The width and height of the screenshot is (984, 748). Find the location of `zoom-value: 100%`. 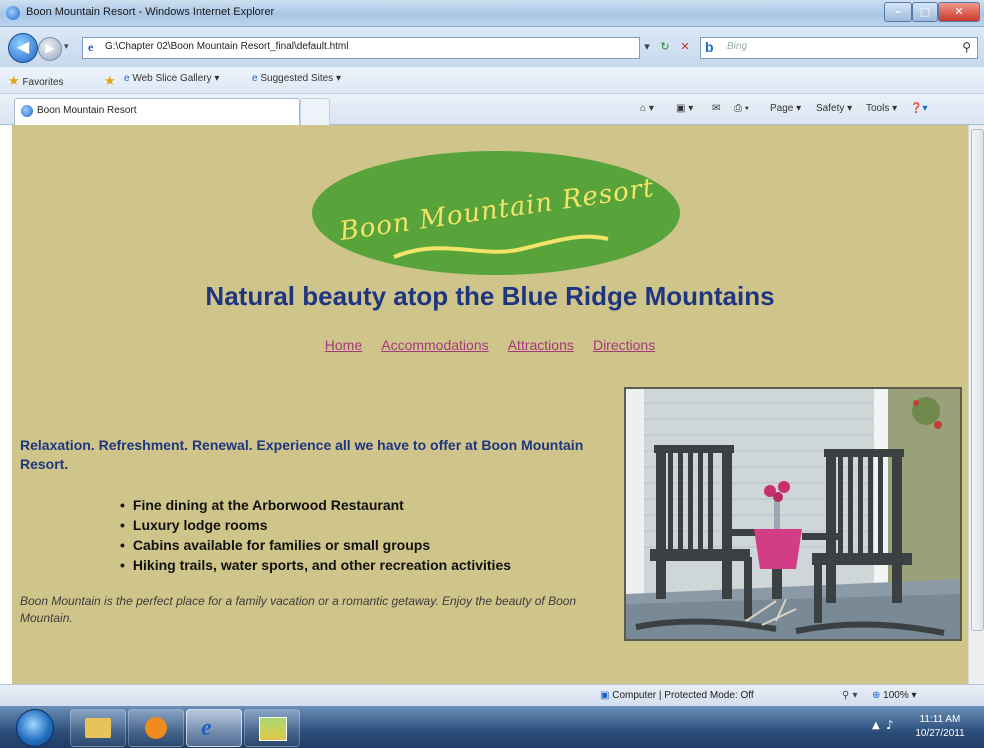

zoom-value: 100% is located at coordinates (896, 695).